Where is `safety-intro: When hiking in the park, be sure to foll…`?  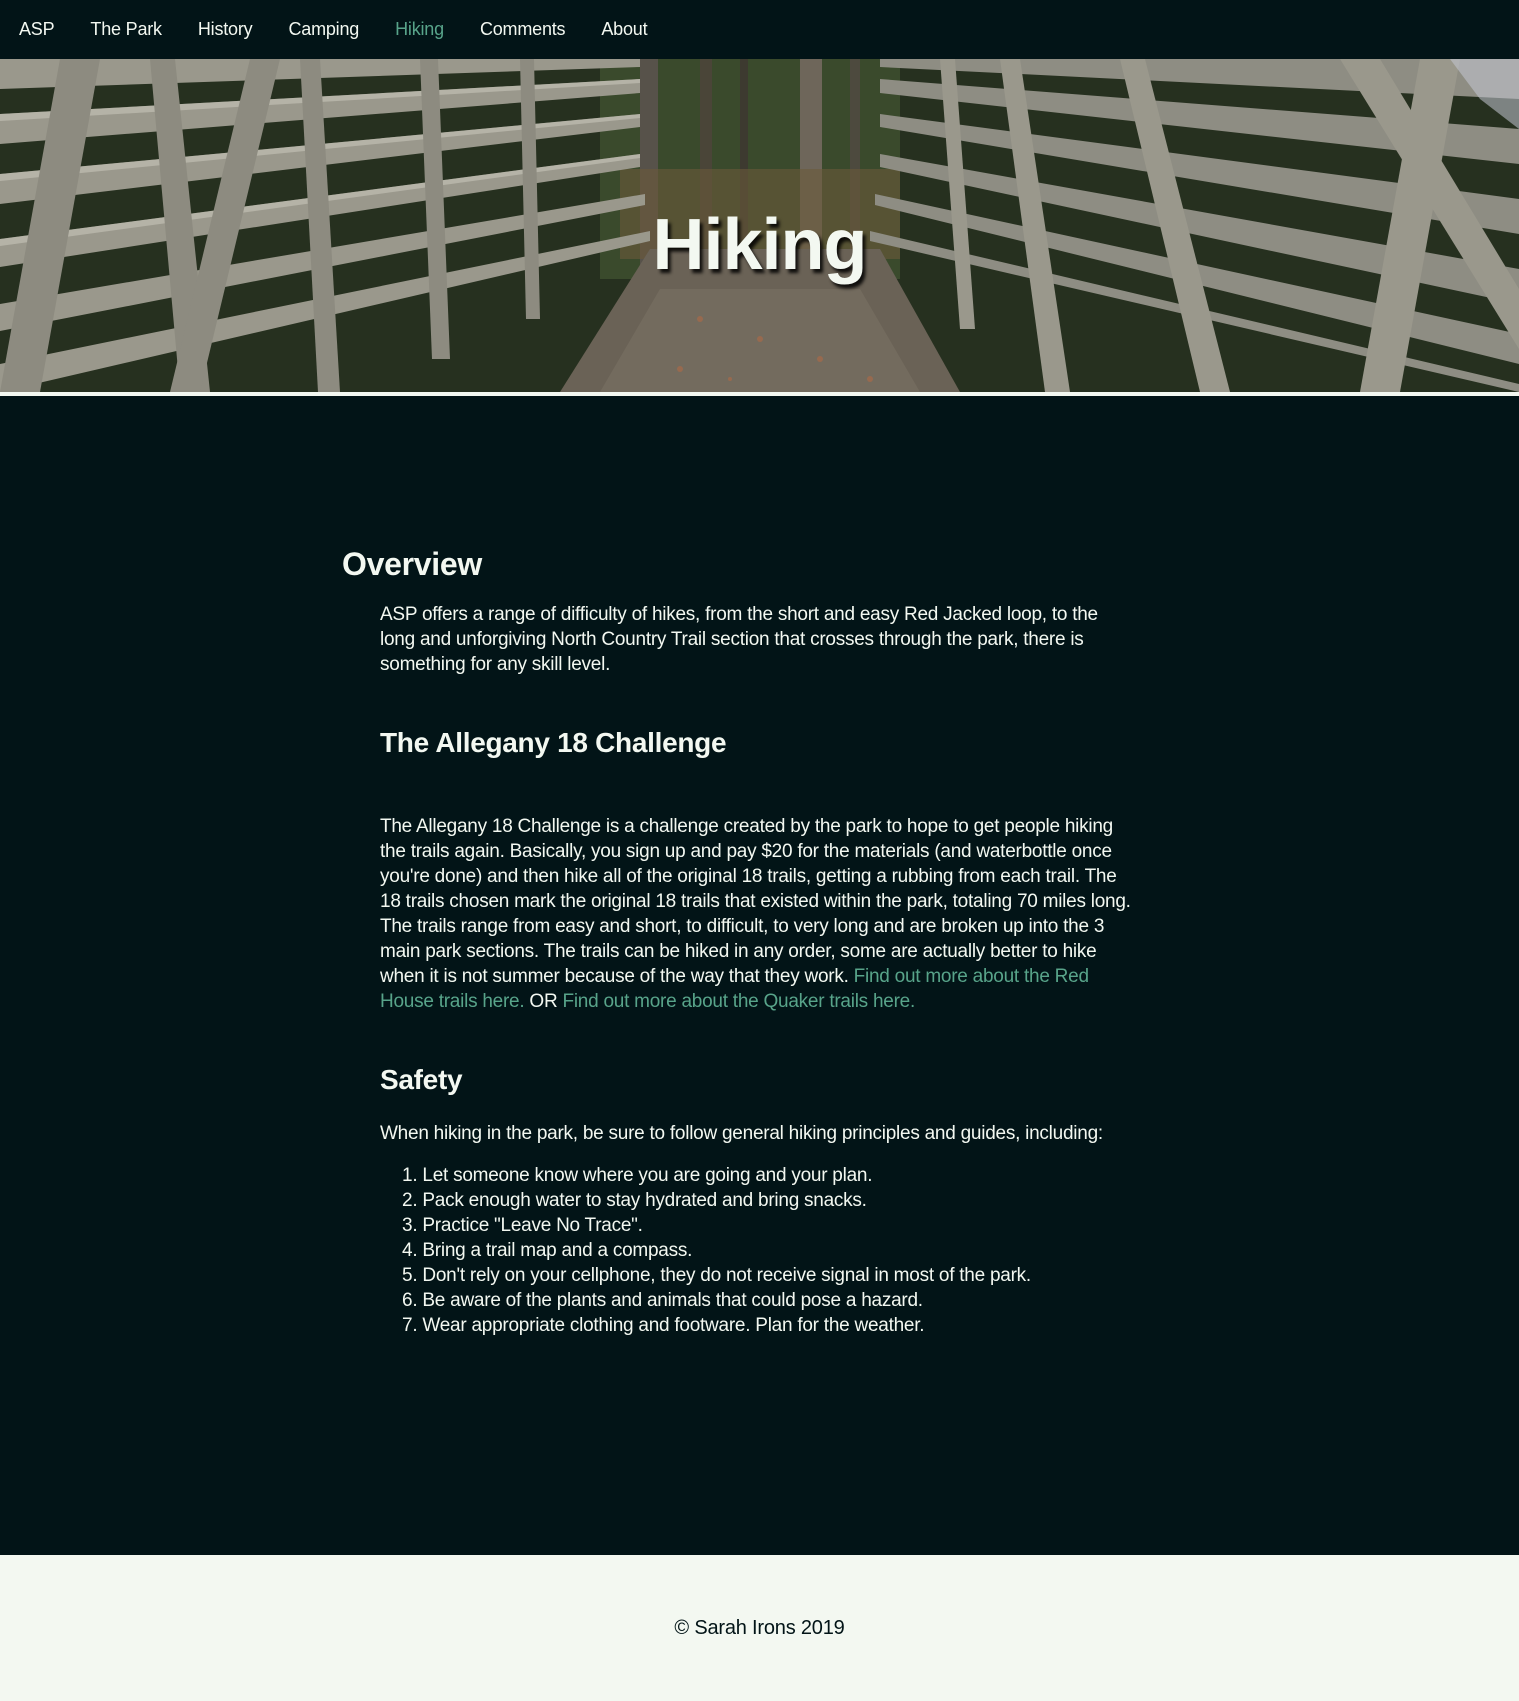 safety-intro: When hiking in the park, be sure to foll… is located at coordinates (741, 1133).